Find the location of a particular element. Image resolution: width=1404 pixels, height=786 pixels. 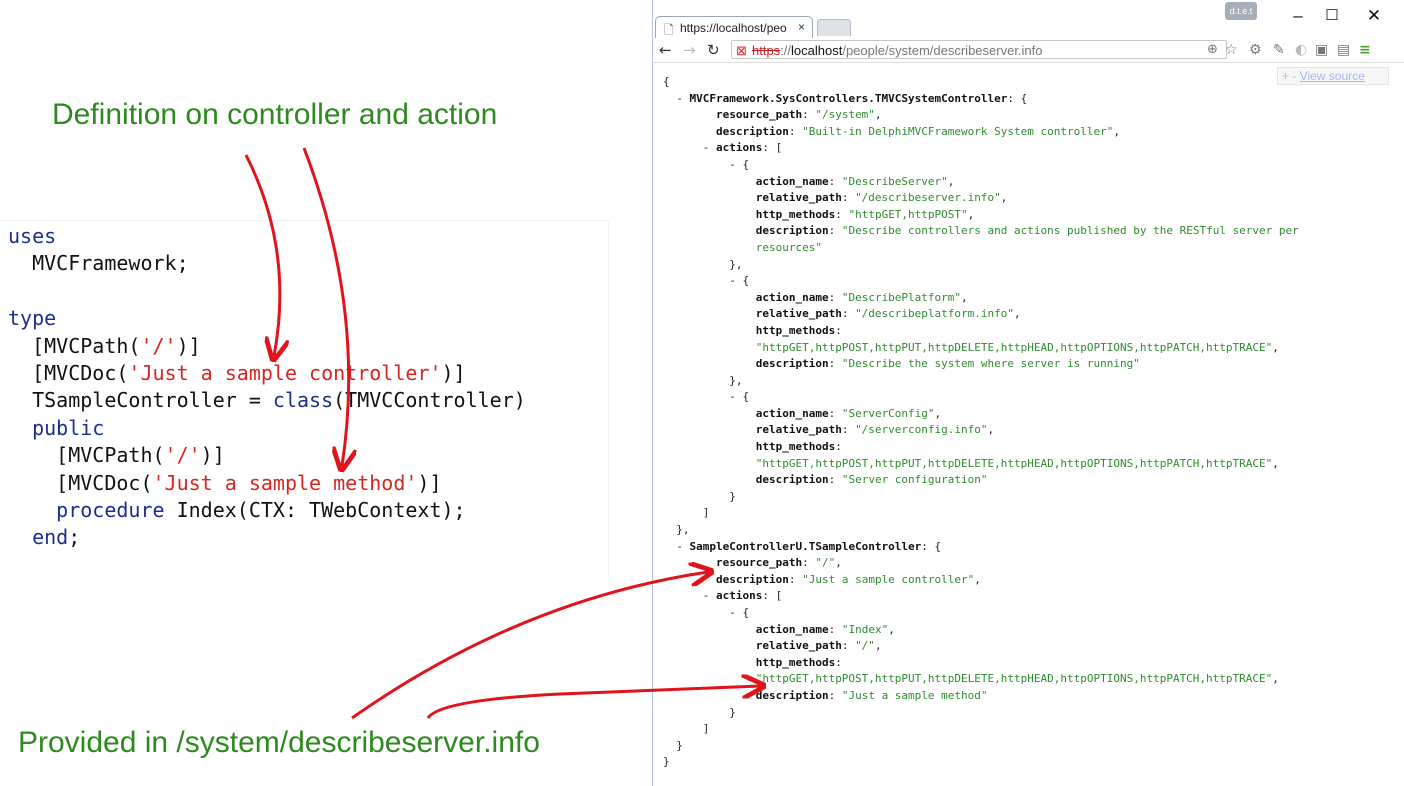

json-value: "/describeserver.info" is located at coordinates (928, 198).